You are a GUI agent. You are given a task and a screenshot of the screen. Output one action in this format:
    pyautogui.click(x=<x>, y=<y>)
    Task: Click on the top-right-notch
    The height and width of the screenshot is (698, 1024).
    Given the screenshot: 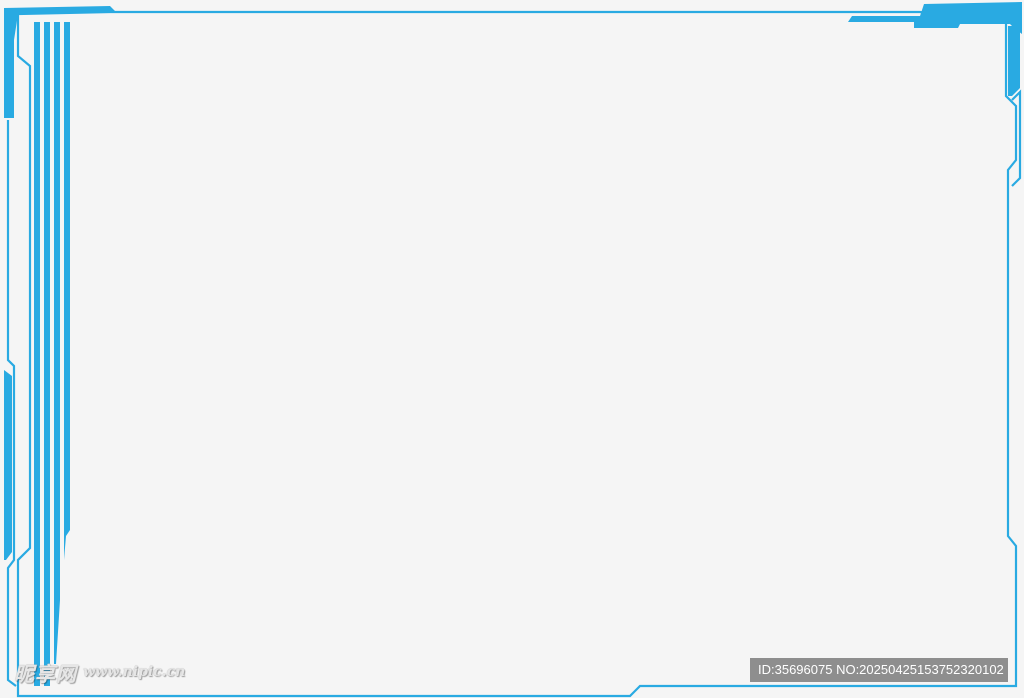 What is the action you would take?
    pyautogui.click(x=1014, y=61)
    